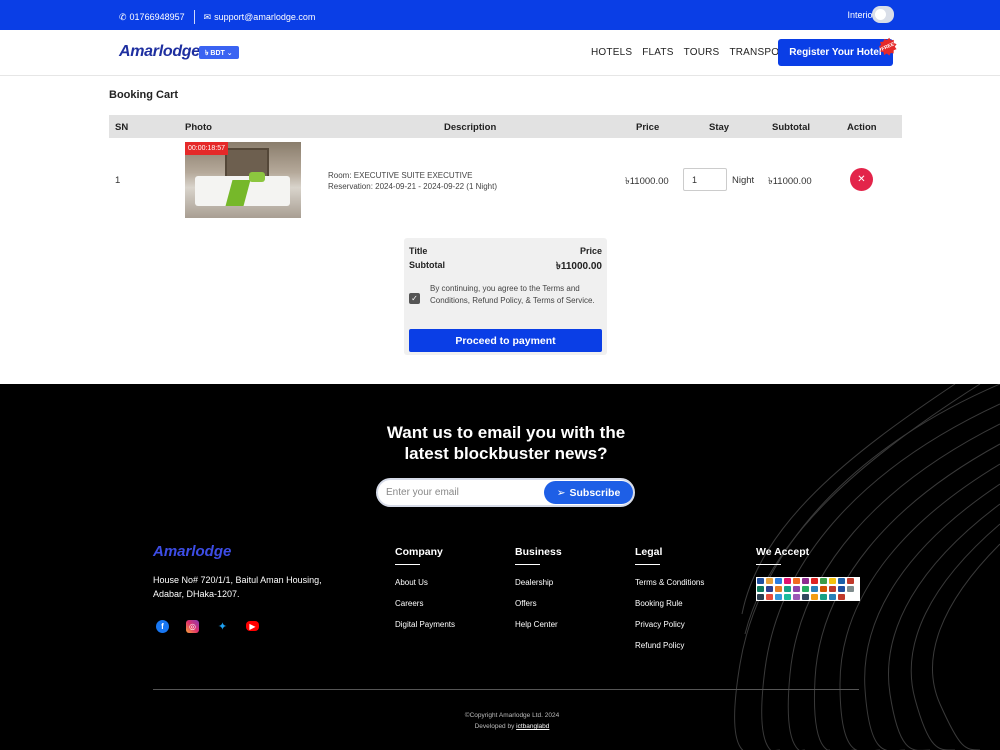  Describe the element at coordinates (219, 52) in the screenshot. I see `currency-select: ৳ BDT ⌄` at that location.